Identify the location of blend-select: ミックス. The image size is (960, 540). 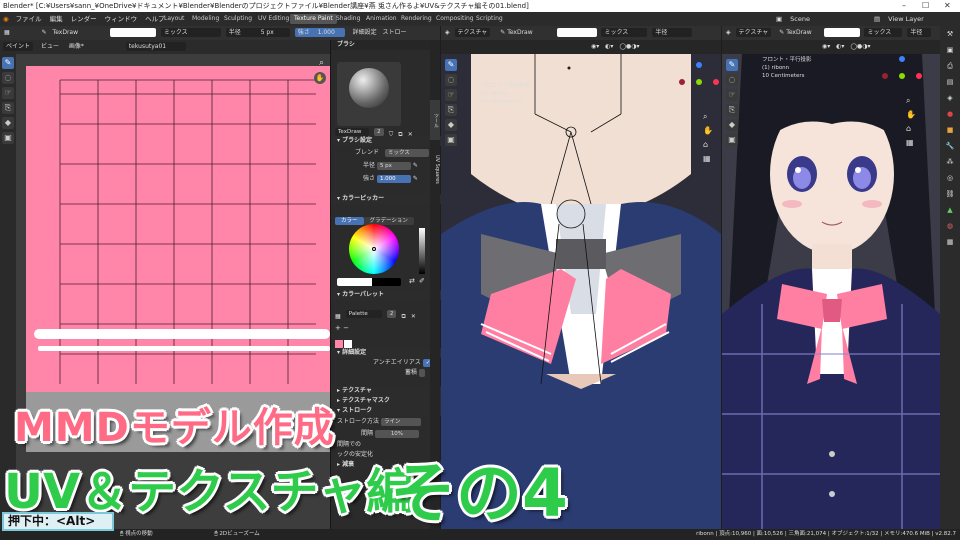
(406, 152).